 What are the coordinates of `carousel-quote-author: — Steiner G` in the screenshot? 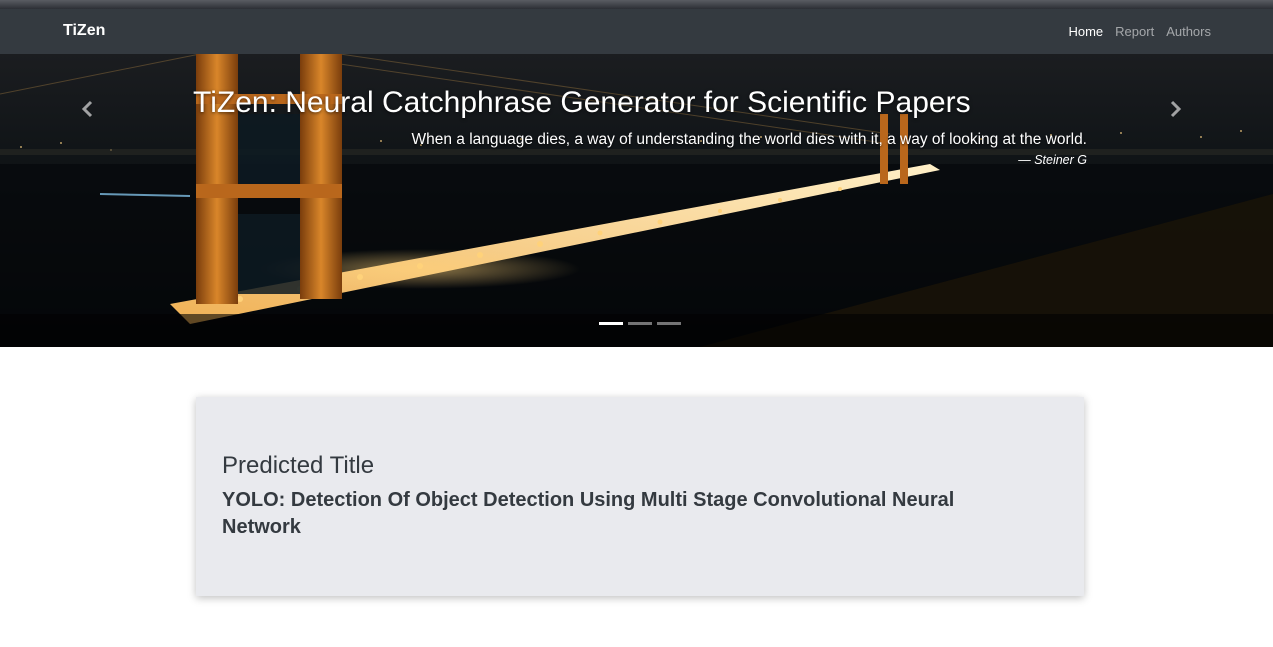 It's located at (1052, 160).